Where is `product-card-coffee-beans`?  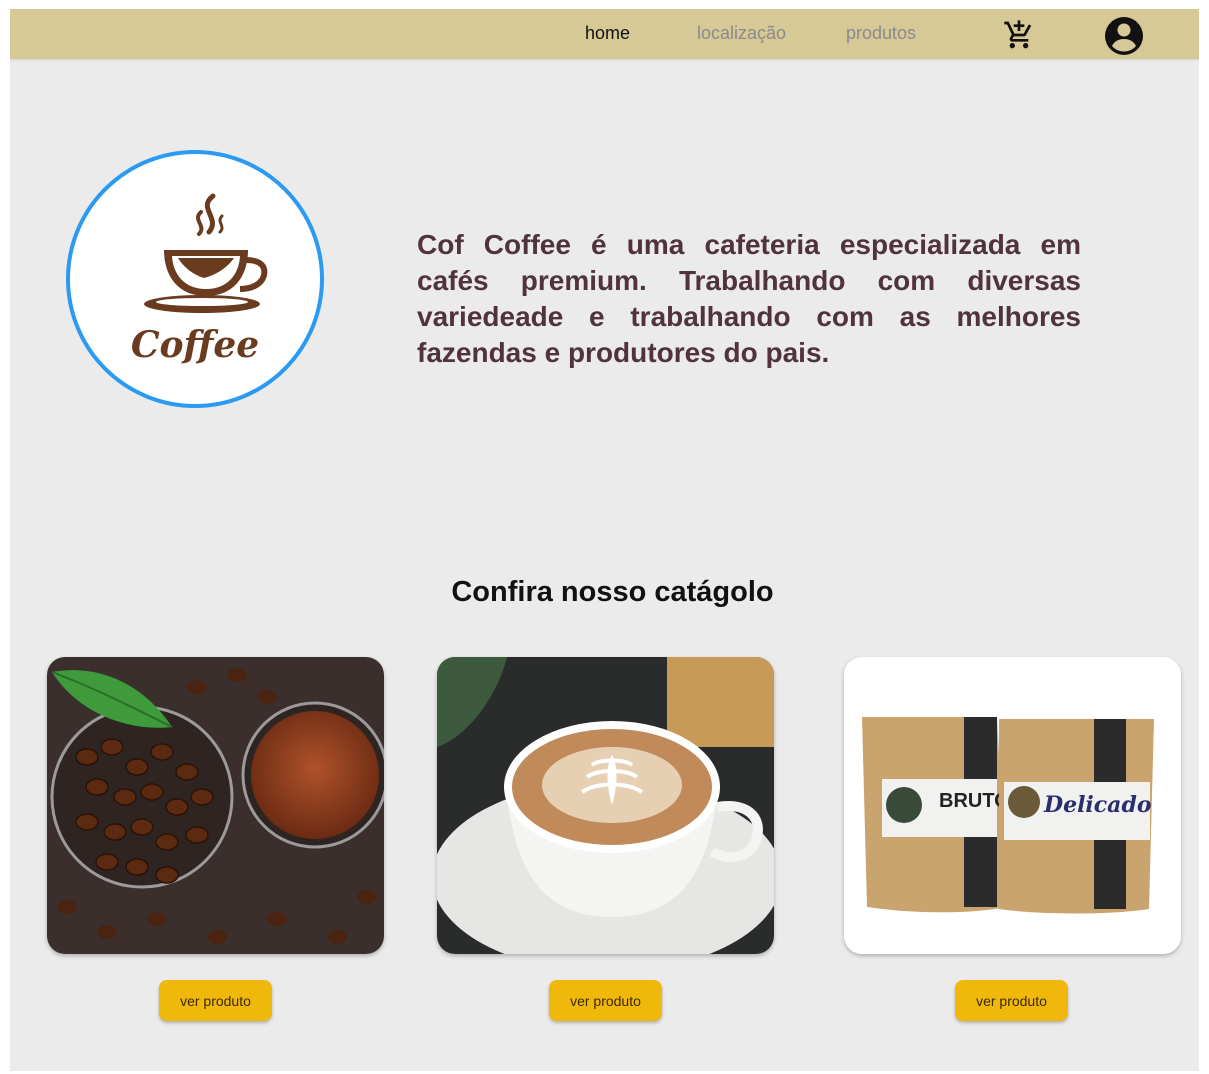
product-card-coffee-beans is located at coordinates (215, 805).